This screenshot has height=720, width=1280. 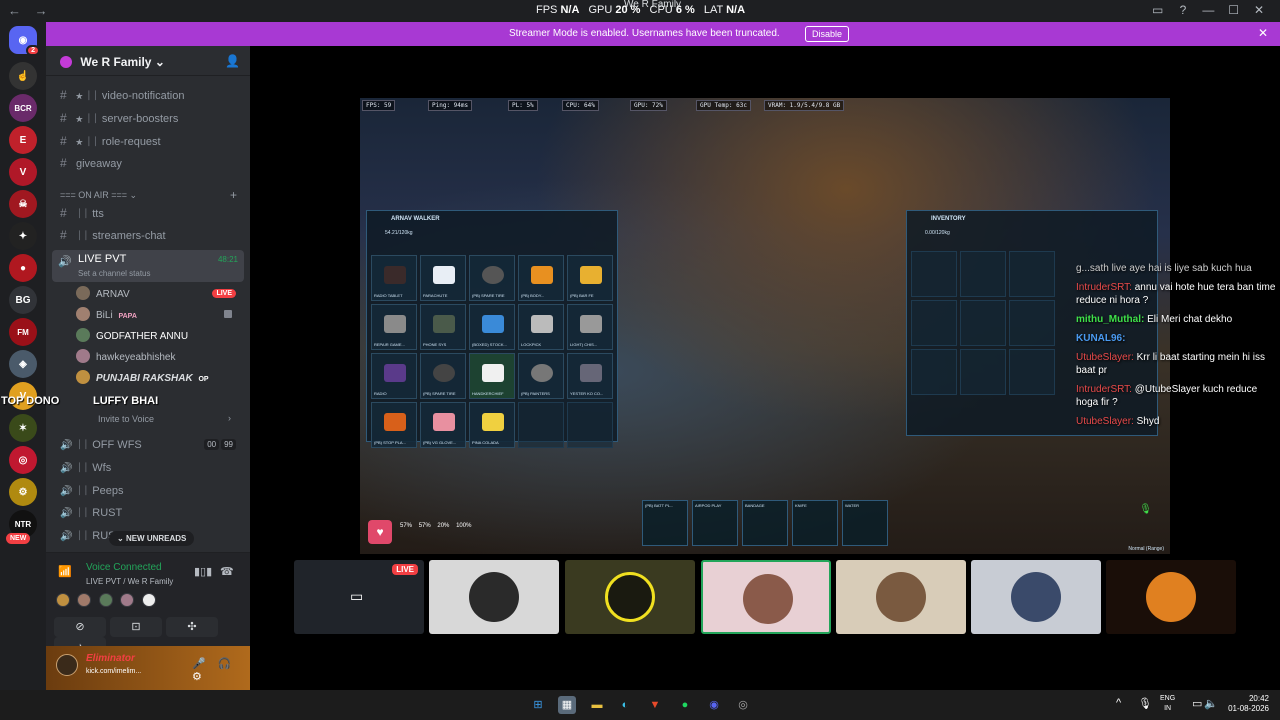 What do you see at coordinates (743, 705) in the screenshot?
I see `app-icon: ◎` at bounding box center [743, 705].